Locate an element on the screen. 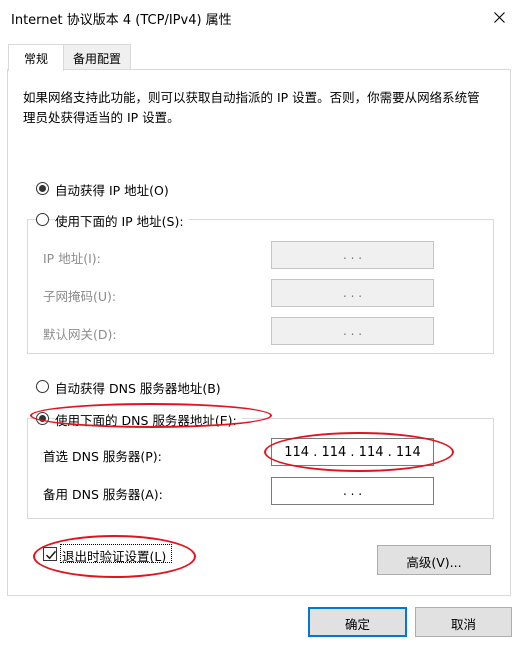 Image resolution: width=519 pixels, height=650 pixels. ip-address-label: IP 地址(I): is located at coordinates (72, 258).